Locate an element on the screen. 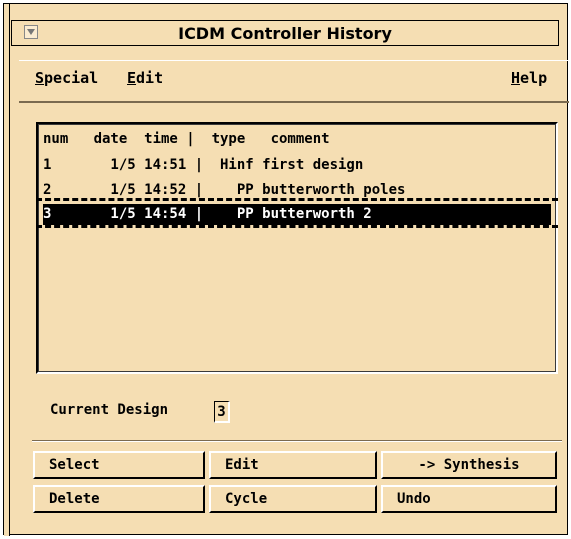 The width and height of the screenshot is (571, 539). menu-bar: Special Edit Help is located at coordinates (294, 81).